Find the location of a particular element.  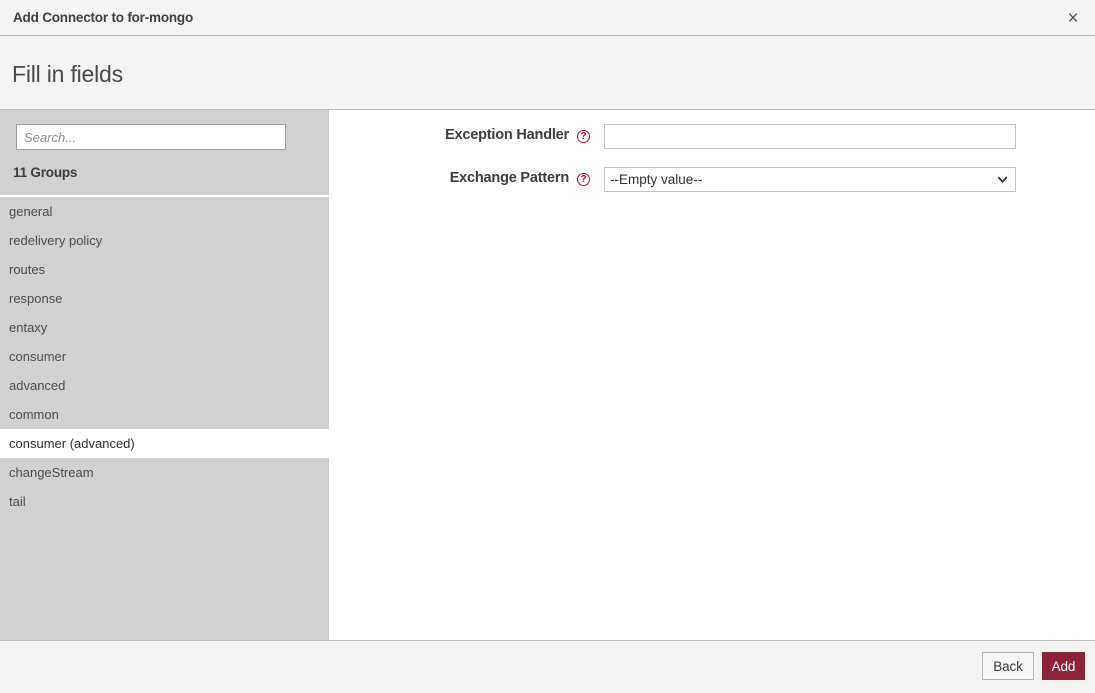

sidebar-item-label: consumer is located at coordinates (38, 356).